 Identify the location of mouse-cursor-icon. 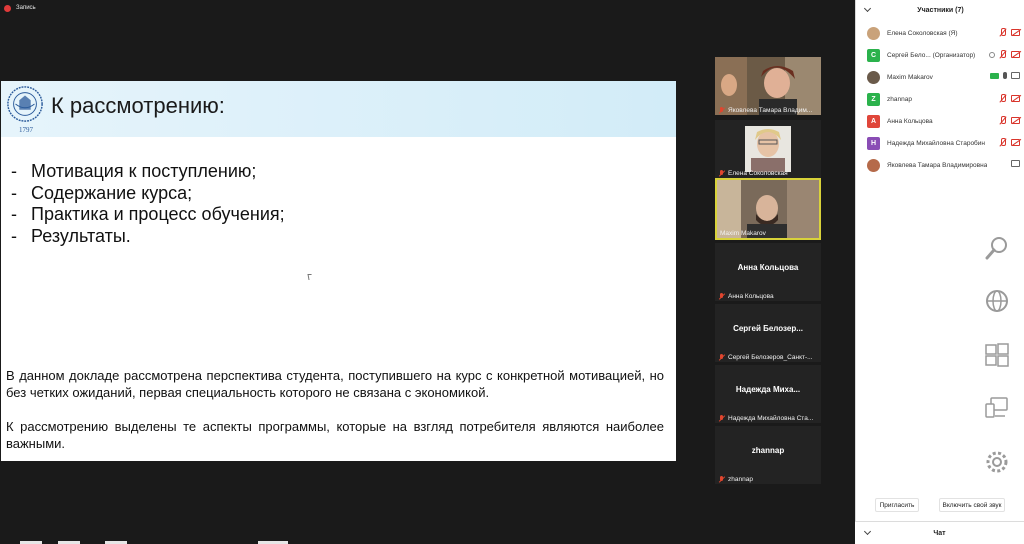
(310, 277).